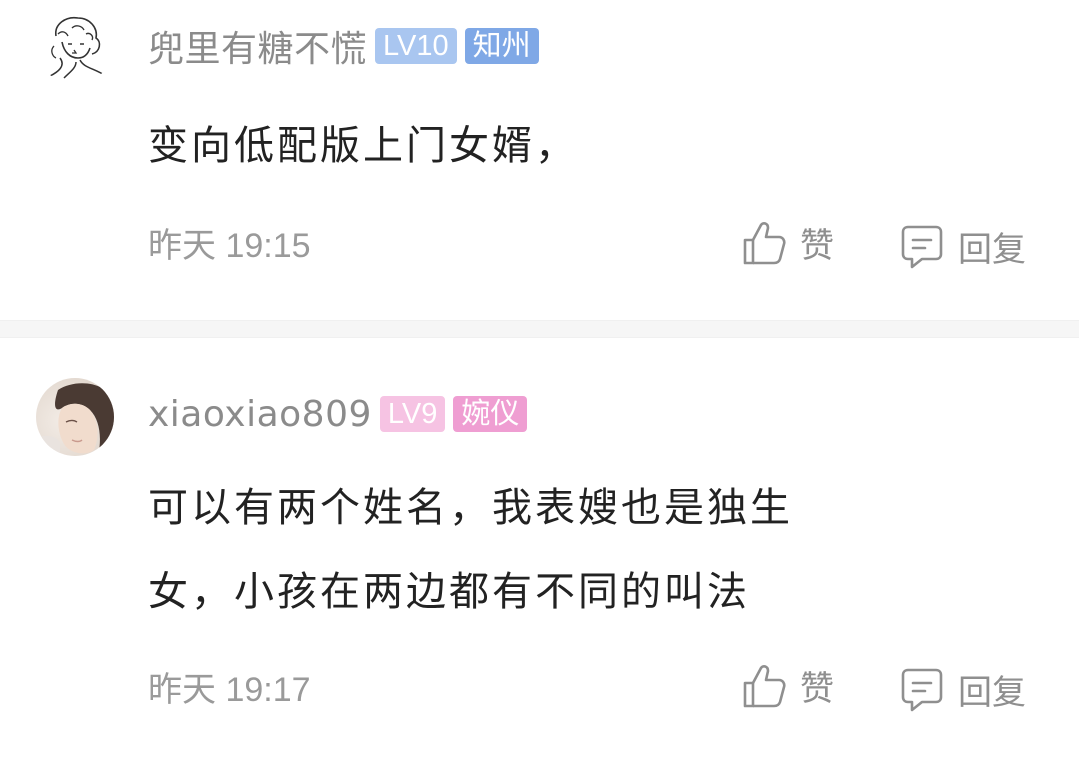 This screenshot has height=757, width=1079. Describe the element at coordinates (470, 508) in the screenshot. I see `comment-line: 可以有两个姓名，我表嫂也是独生` at that location.